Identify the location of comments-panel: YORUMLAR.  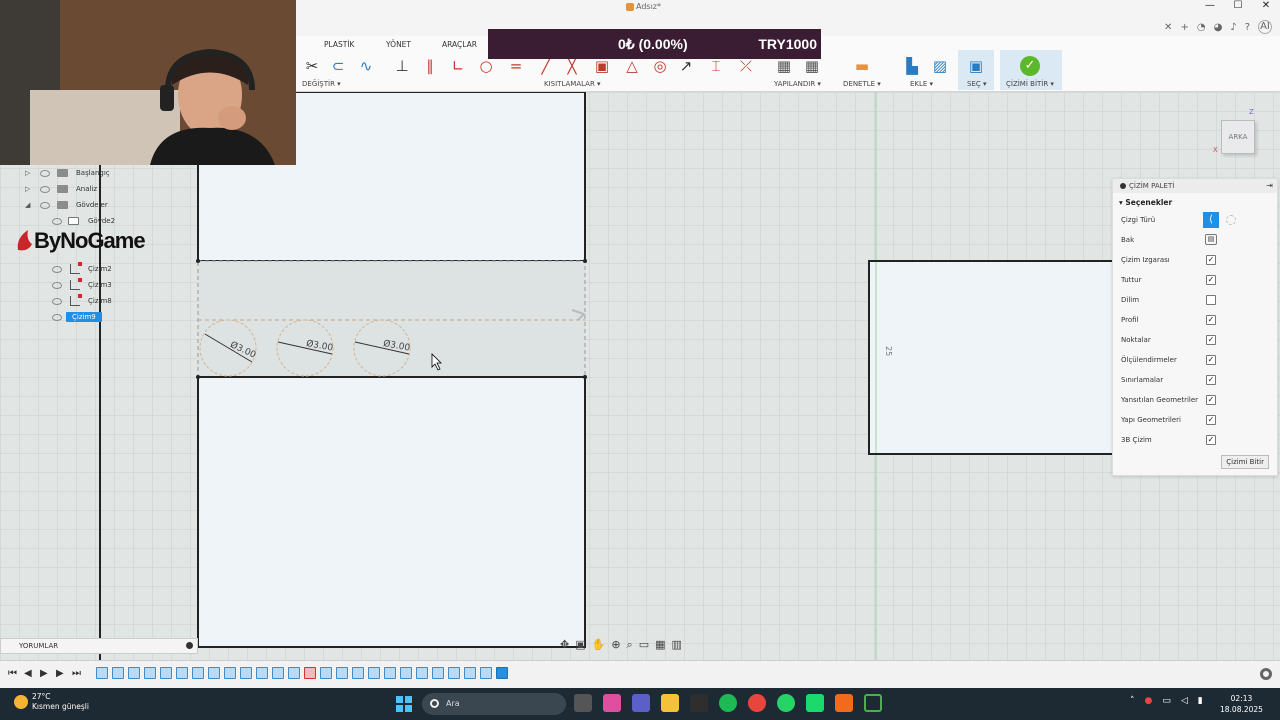
(99, 646).